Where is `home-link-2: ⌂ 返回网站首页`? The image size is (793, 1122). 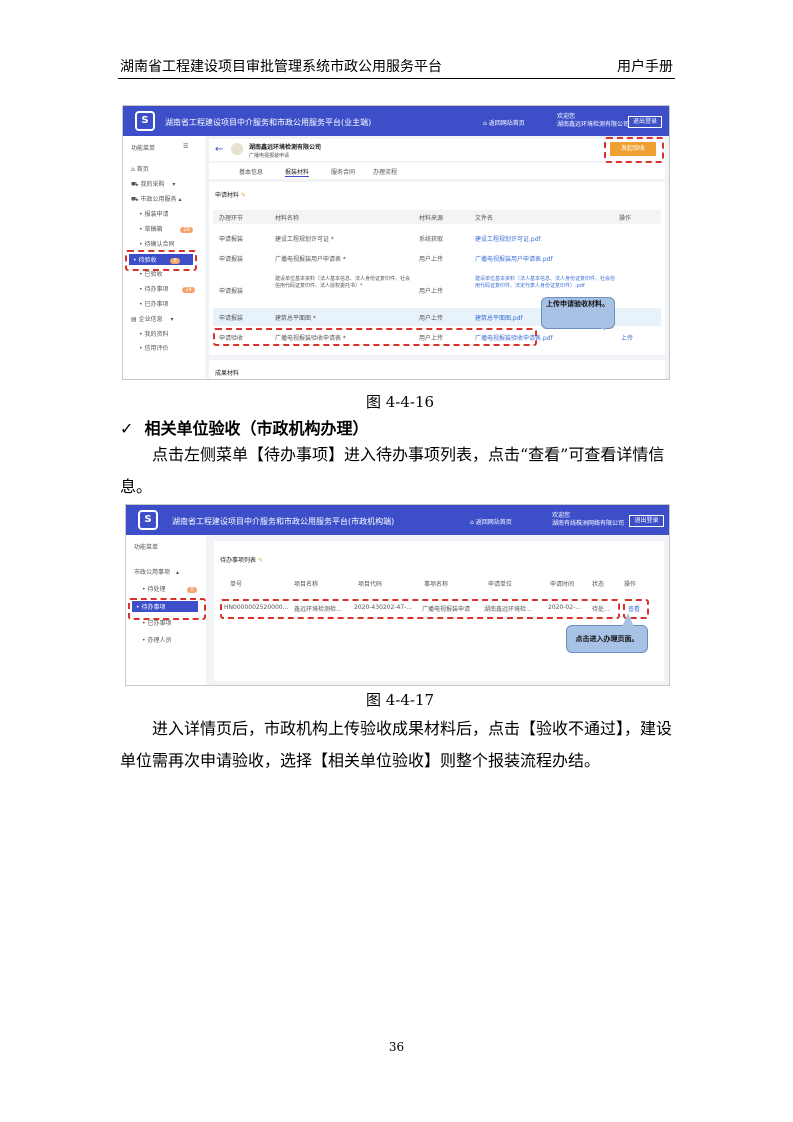
home-link-2: ⌂ 返回网站首页 is located at coordinates (491, 521).